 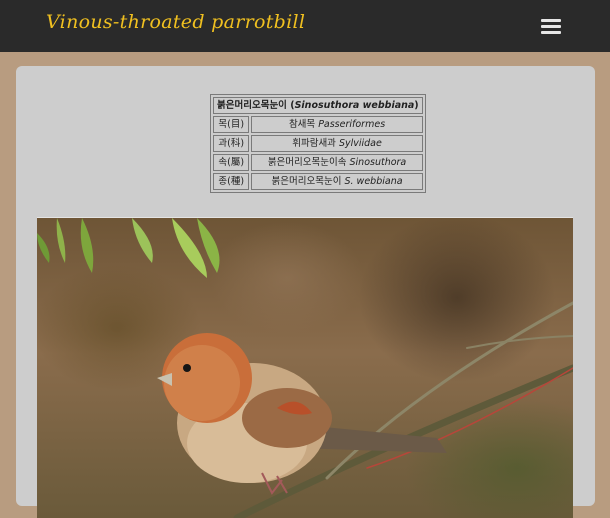 I want to click on top-bar: Vinous-throated parrotbill, so click(x=305, y=26).